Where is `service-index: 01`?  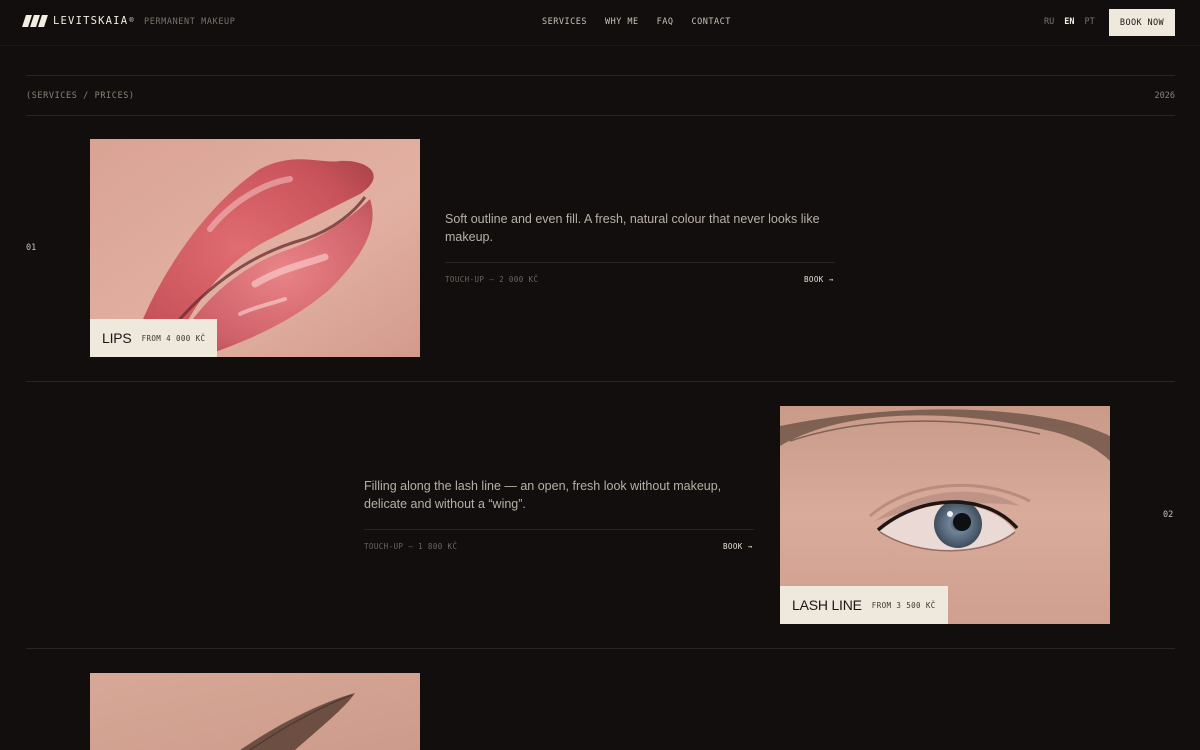 service-index: 01 is located at coordinates (31, 248).